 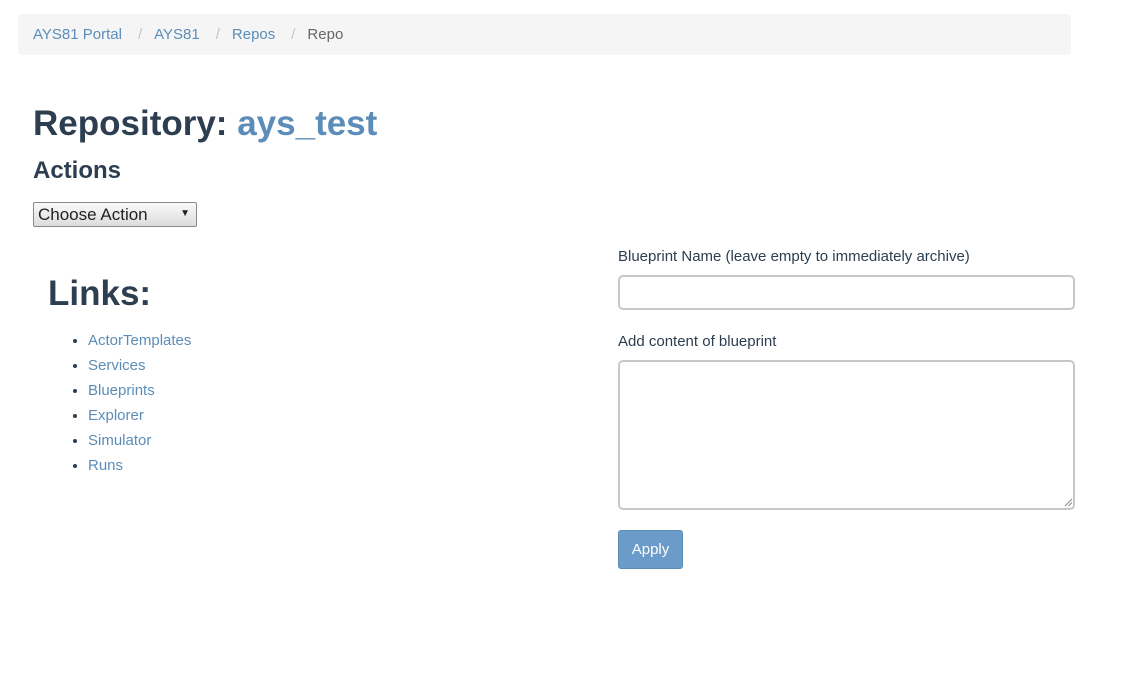 I want to click on links-heading: Links:, so click(x=100, y=293).